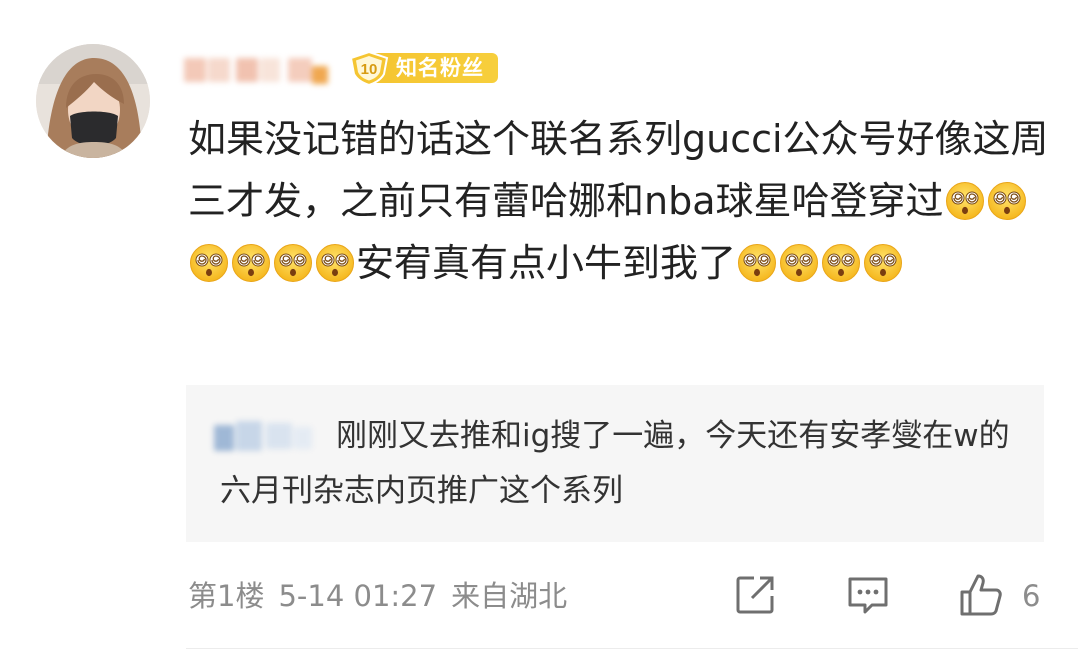 The height and width of the screenshot is (659, 1078). I want to click on svg-text: 10, so click(369, 69).